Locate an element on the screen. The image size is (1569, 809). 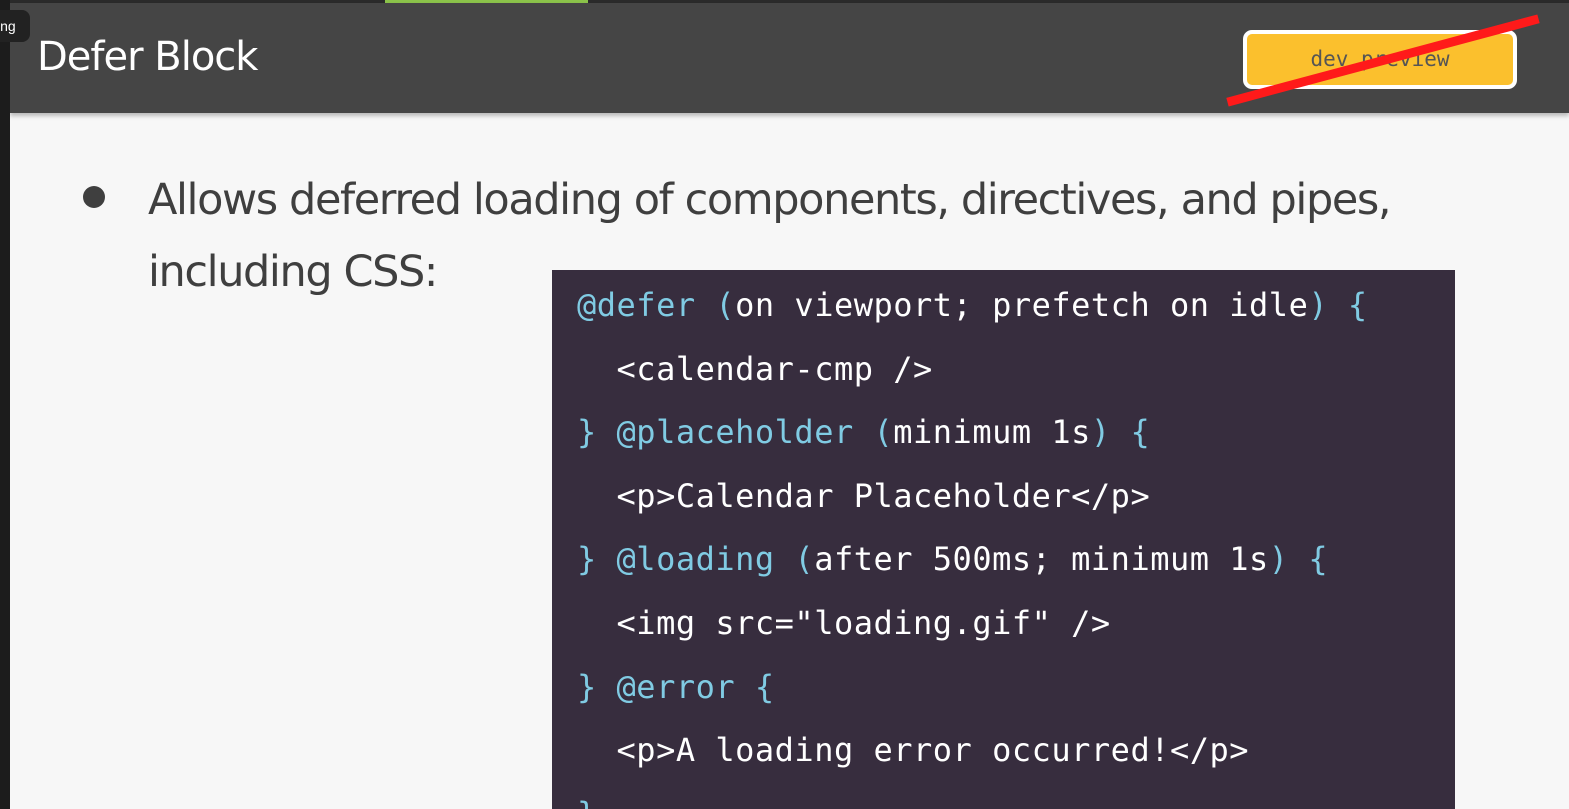
code-line: } @placeholder (minimum 1s) { is located at coordinates (863, 432).